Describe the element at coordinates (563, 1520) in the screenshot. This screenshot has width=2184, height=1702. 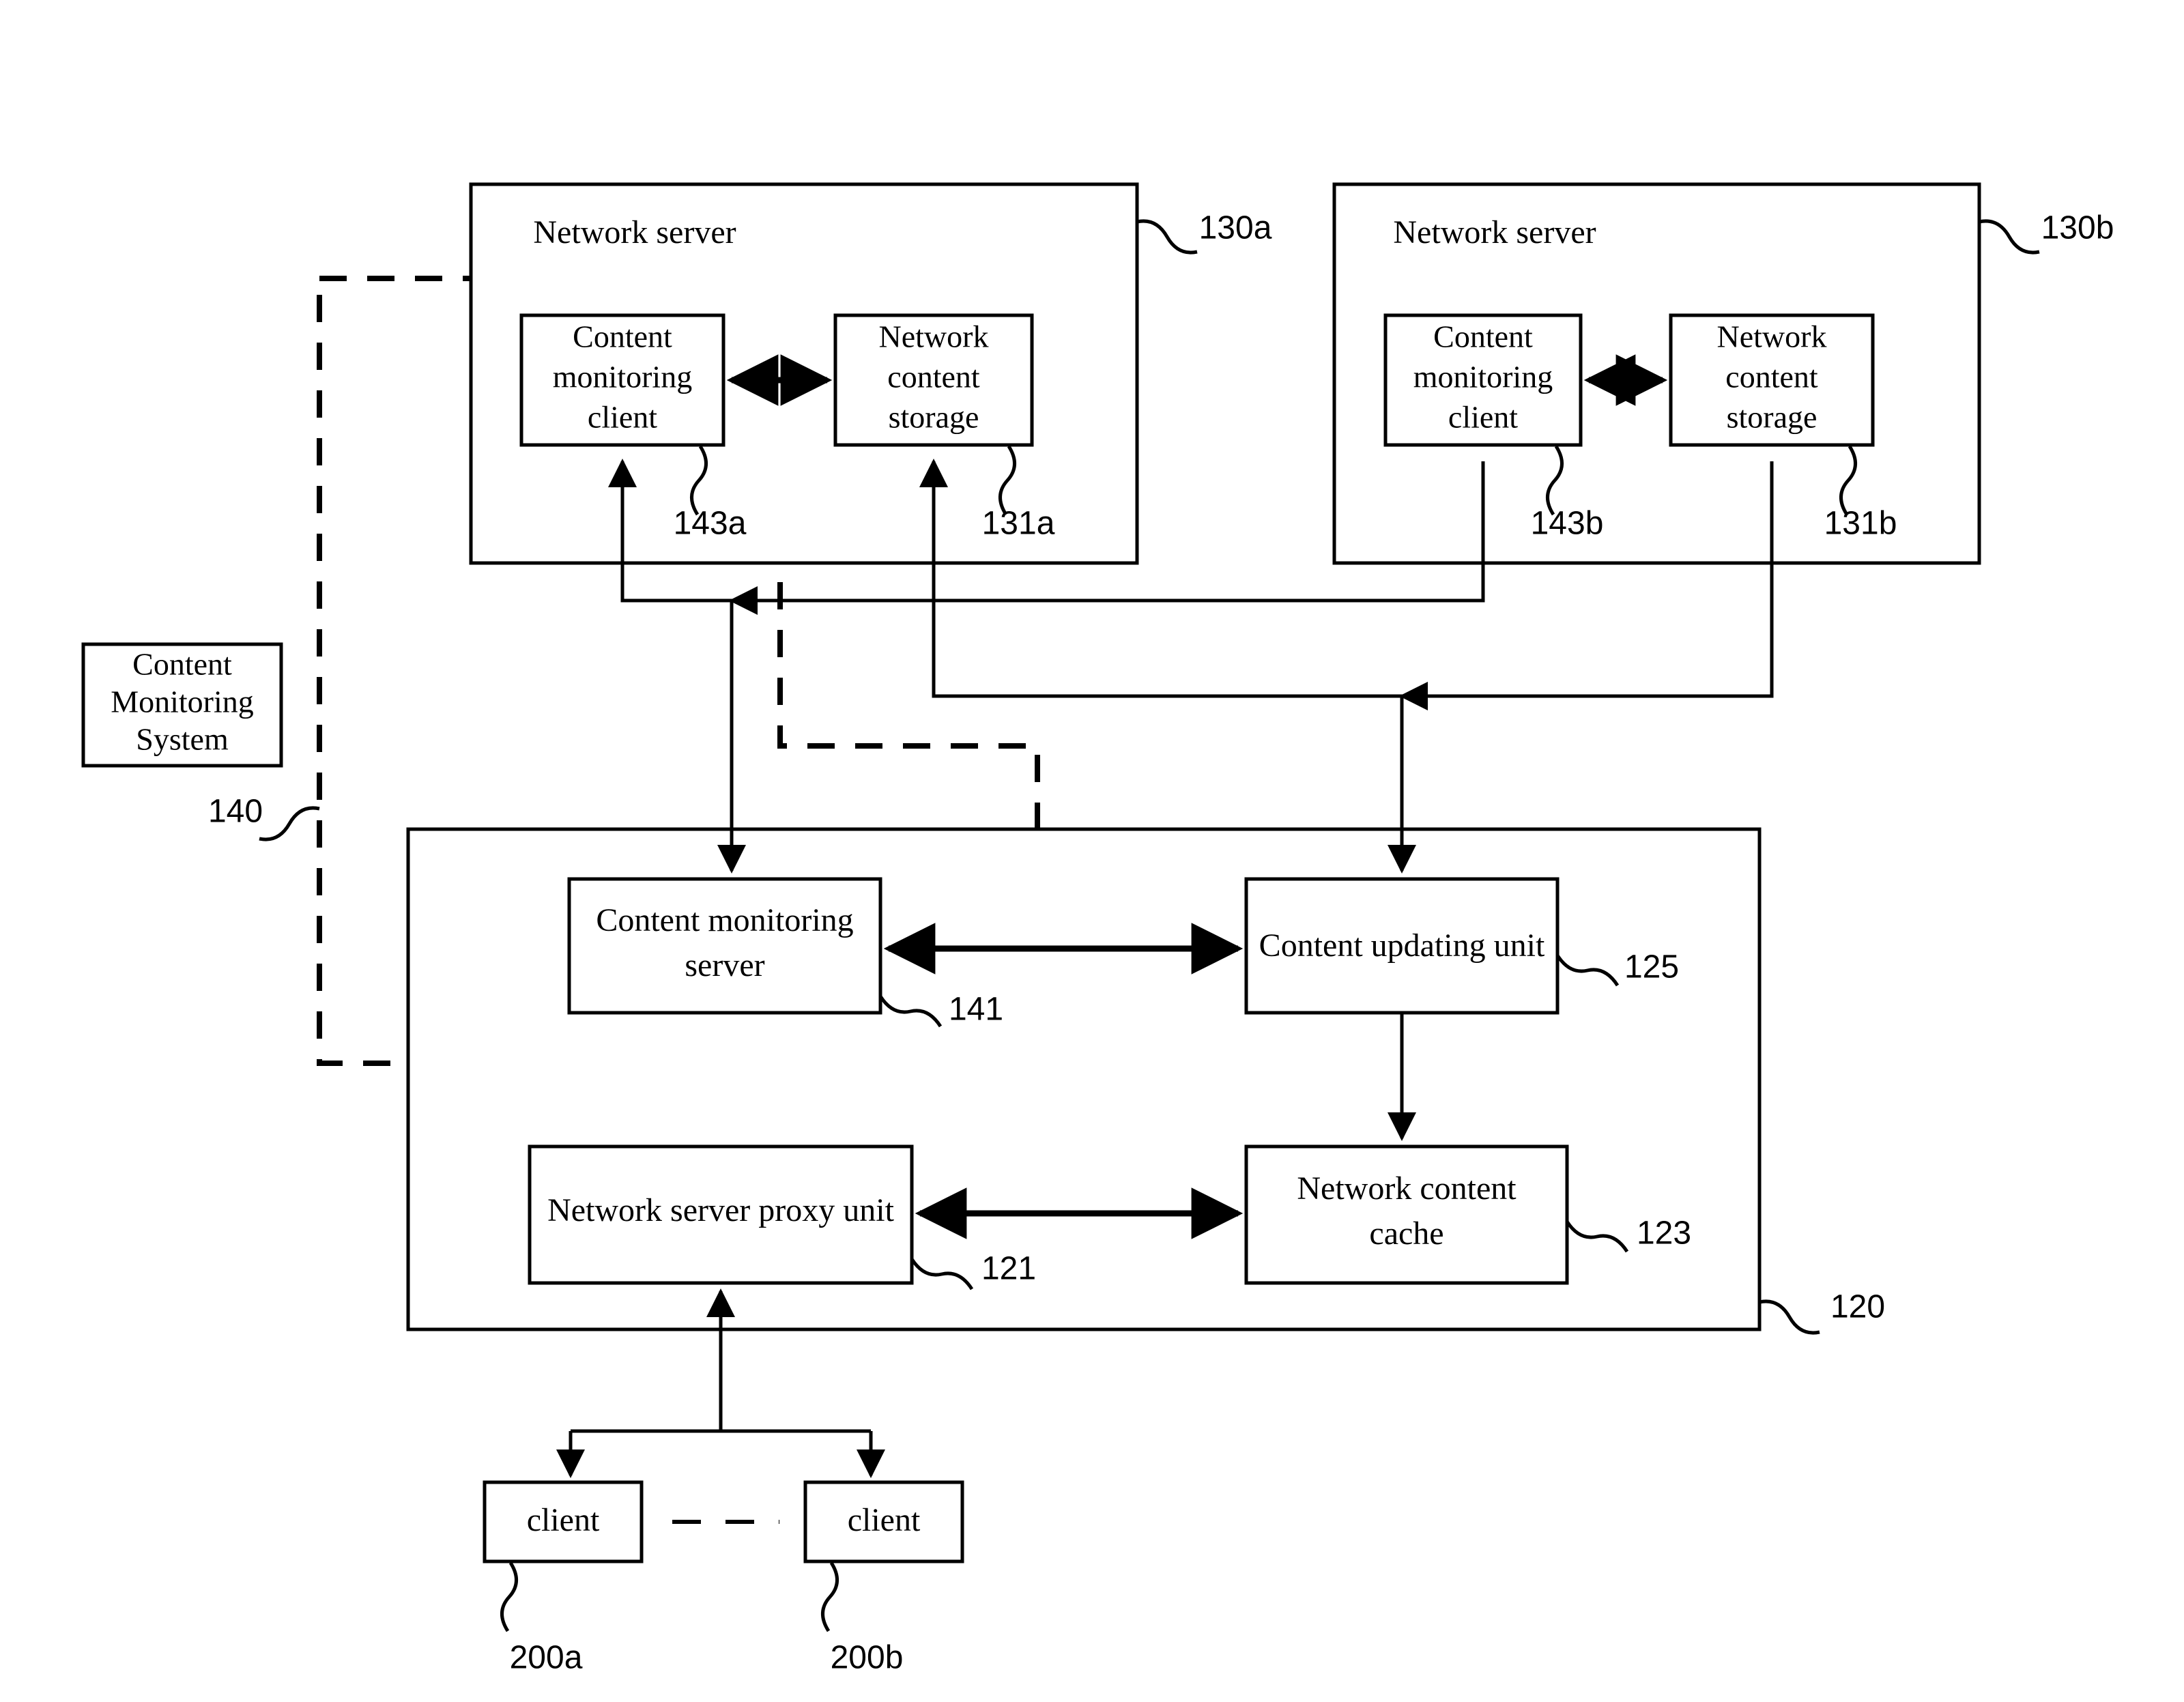
I see `client-a-label: client` at that location.